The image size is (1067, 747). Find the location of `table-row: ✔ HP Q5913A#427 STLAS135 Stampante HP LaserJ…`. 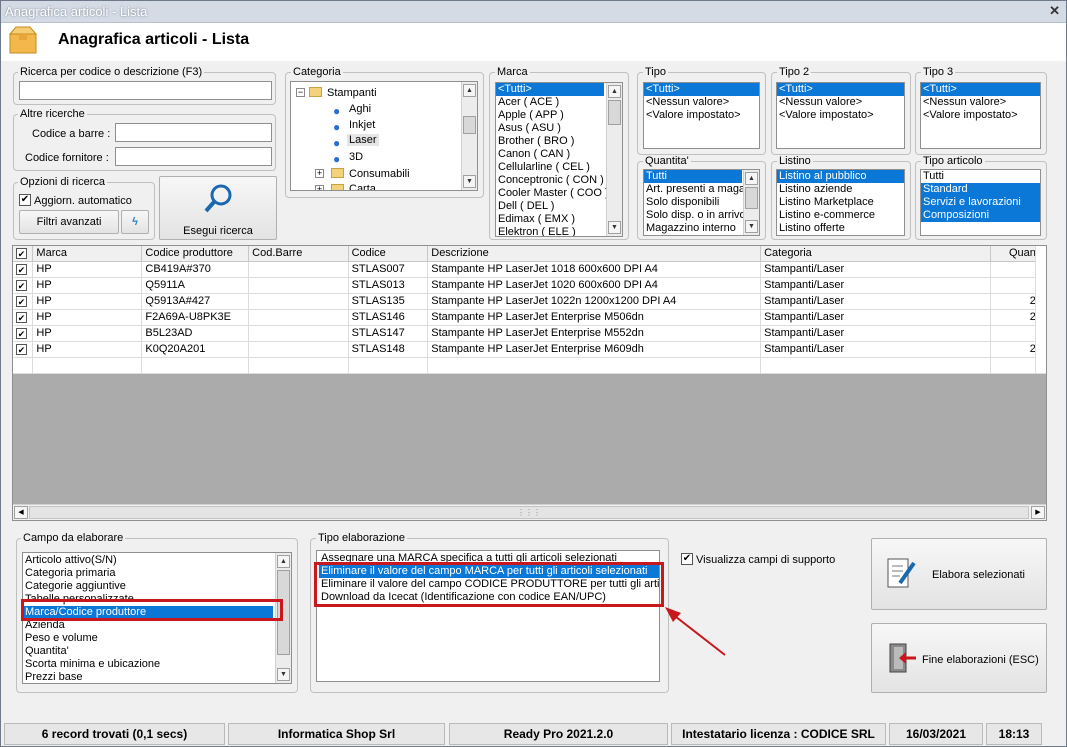

table-row: ✔ HP Q5913A#427 STLAS135 Stampante HP LaserJ… is located at coordinates (529, 301).